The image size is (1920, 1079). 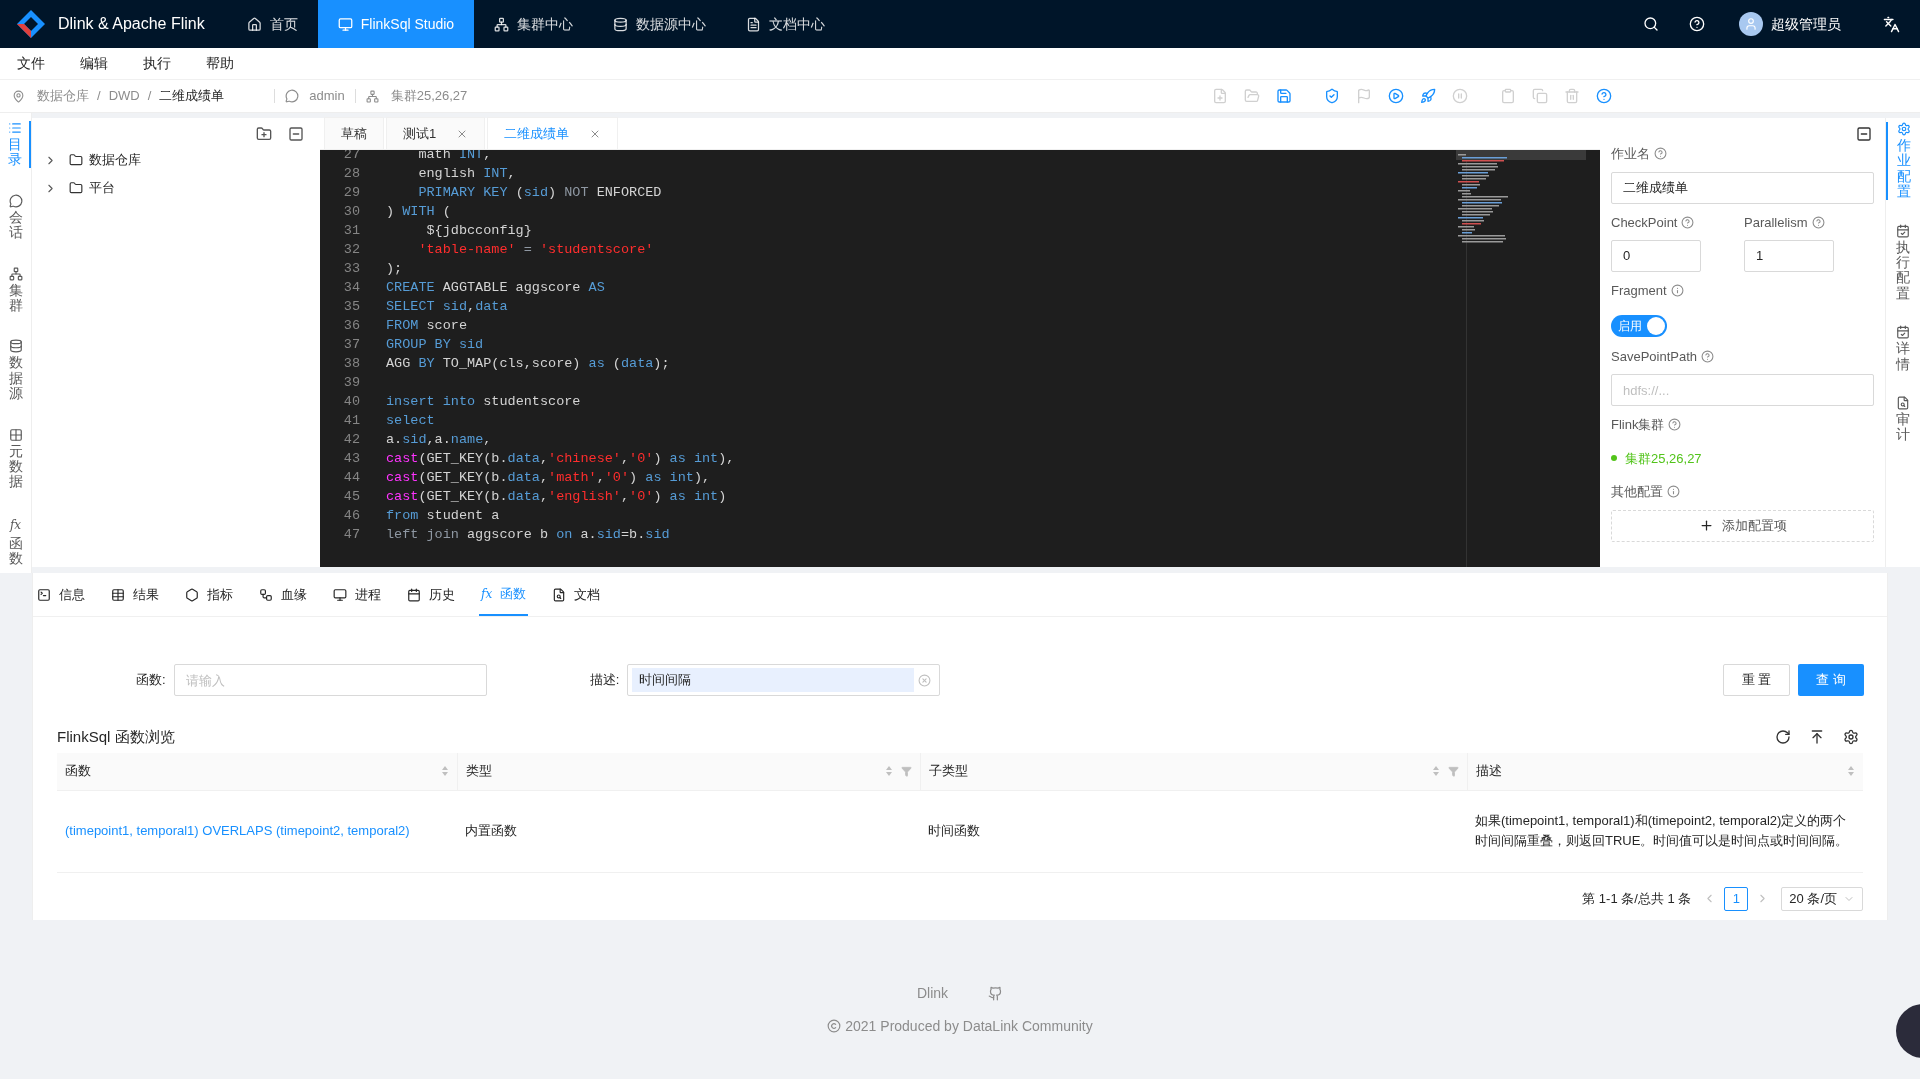 I want to click on field-label: Fragment, so click(x=1639, y=291).